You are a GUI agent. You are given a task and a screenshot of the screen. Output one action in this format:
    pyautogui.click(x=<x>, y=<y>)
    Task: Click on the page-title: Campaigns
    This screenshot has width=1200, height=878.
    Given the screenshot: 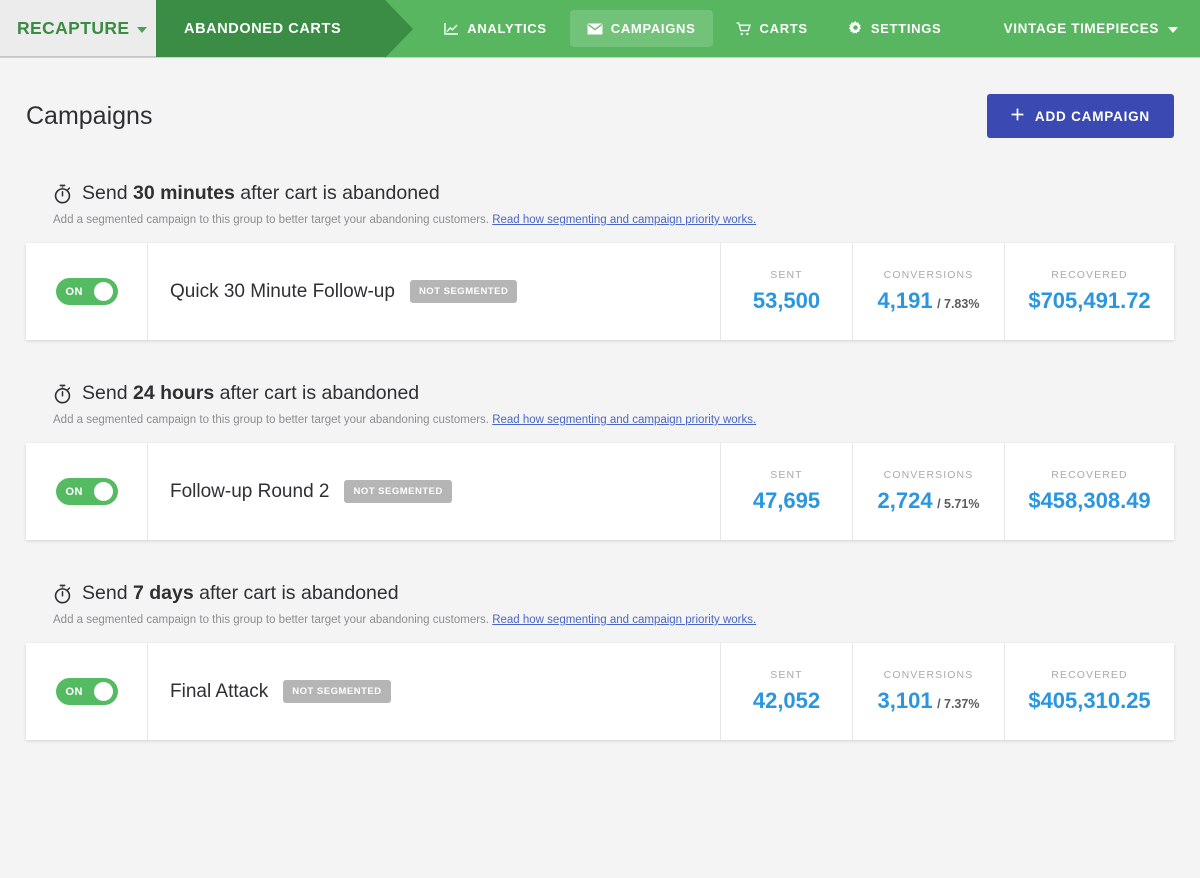 What is the action you would take?
    pyautogui.click(x=89, y=115)
    